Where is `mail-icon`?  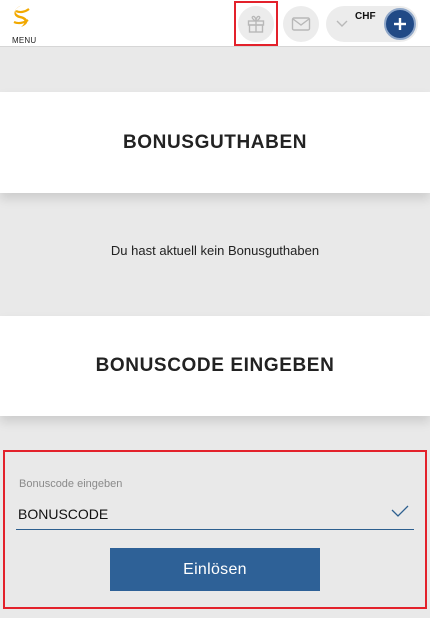 mail-icon is located at coordinates (301, 24).